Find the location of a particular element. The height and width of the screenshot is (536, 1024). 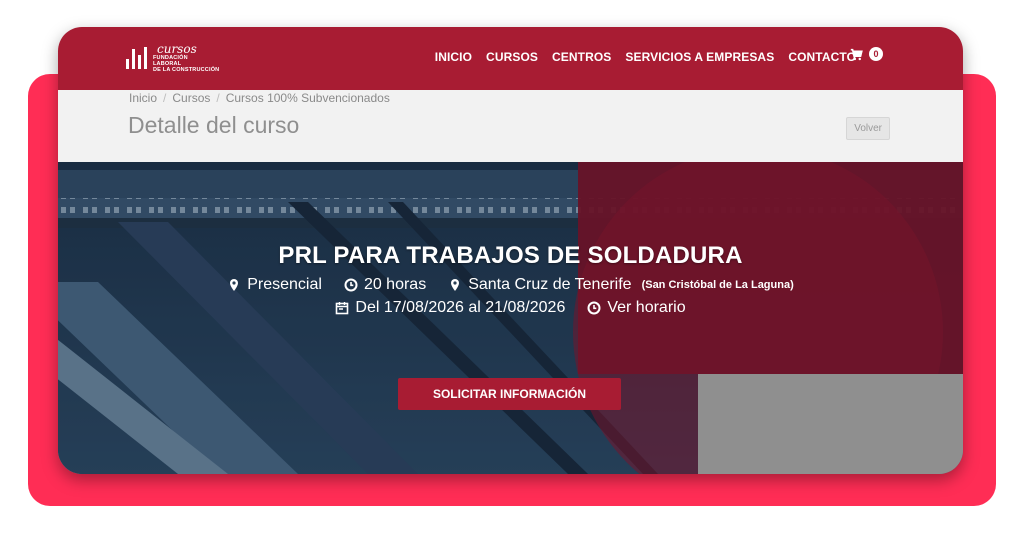

back-button: Volver is located at coordinates (868, 128).